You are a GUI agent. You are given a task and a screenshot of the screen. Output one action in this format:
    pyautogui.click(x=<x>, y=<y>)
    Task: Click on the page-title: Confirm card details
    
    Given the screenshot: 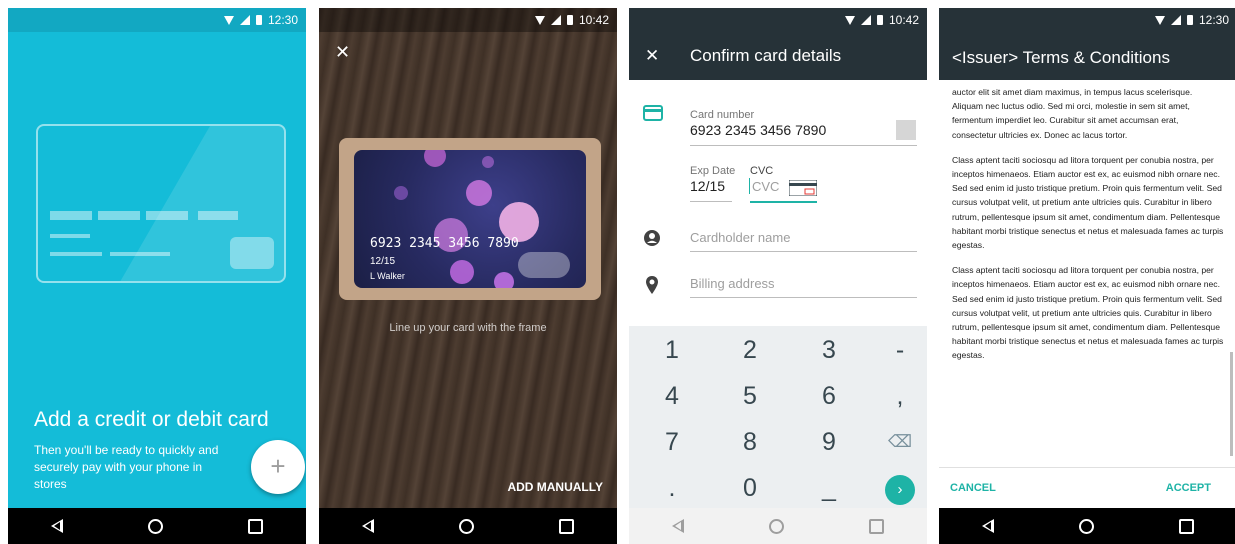 What is the action you would take?
    pyautogui.click(x=766, y=55)
    